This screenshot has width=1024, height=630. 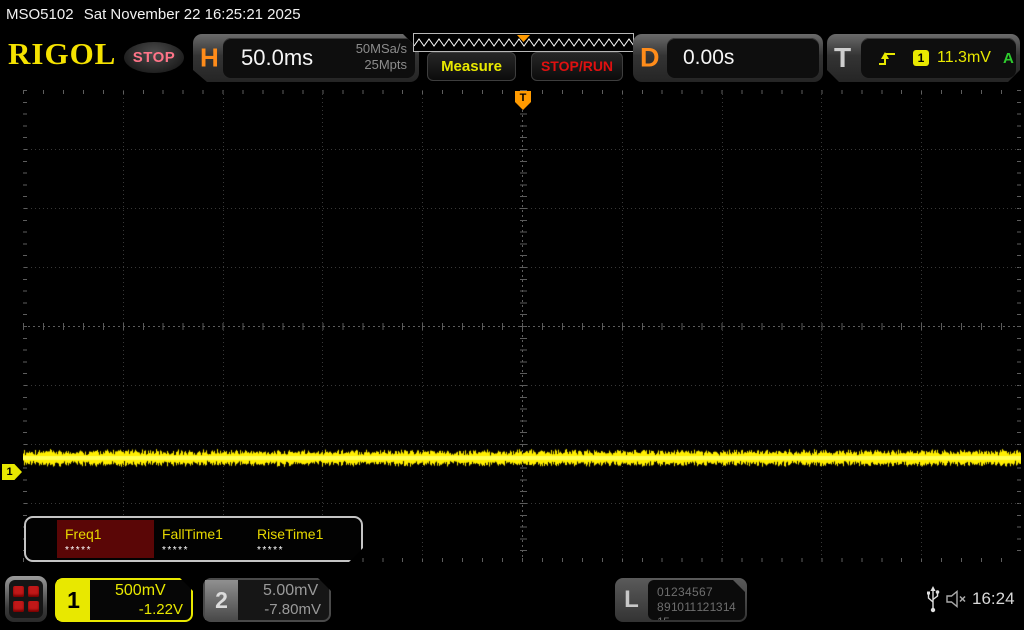 I want to click on rising-edge-icon, so click(x=887, y=58).